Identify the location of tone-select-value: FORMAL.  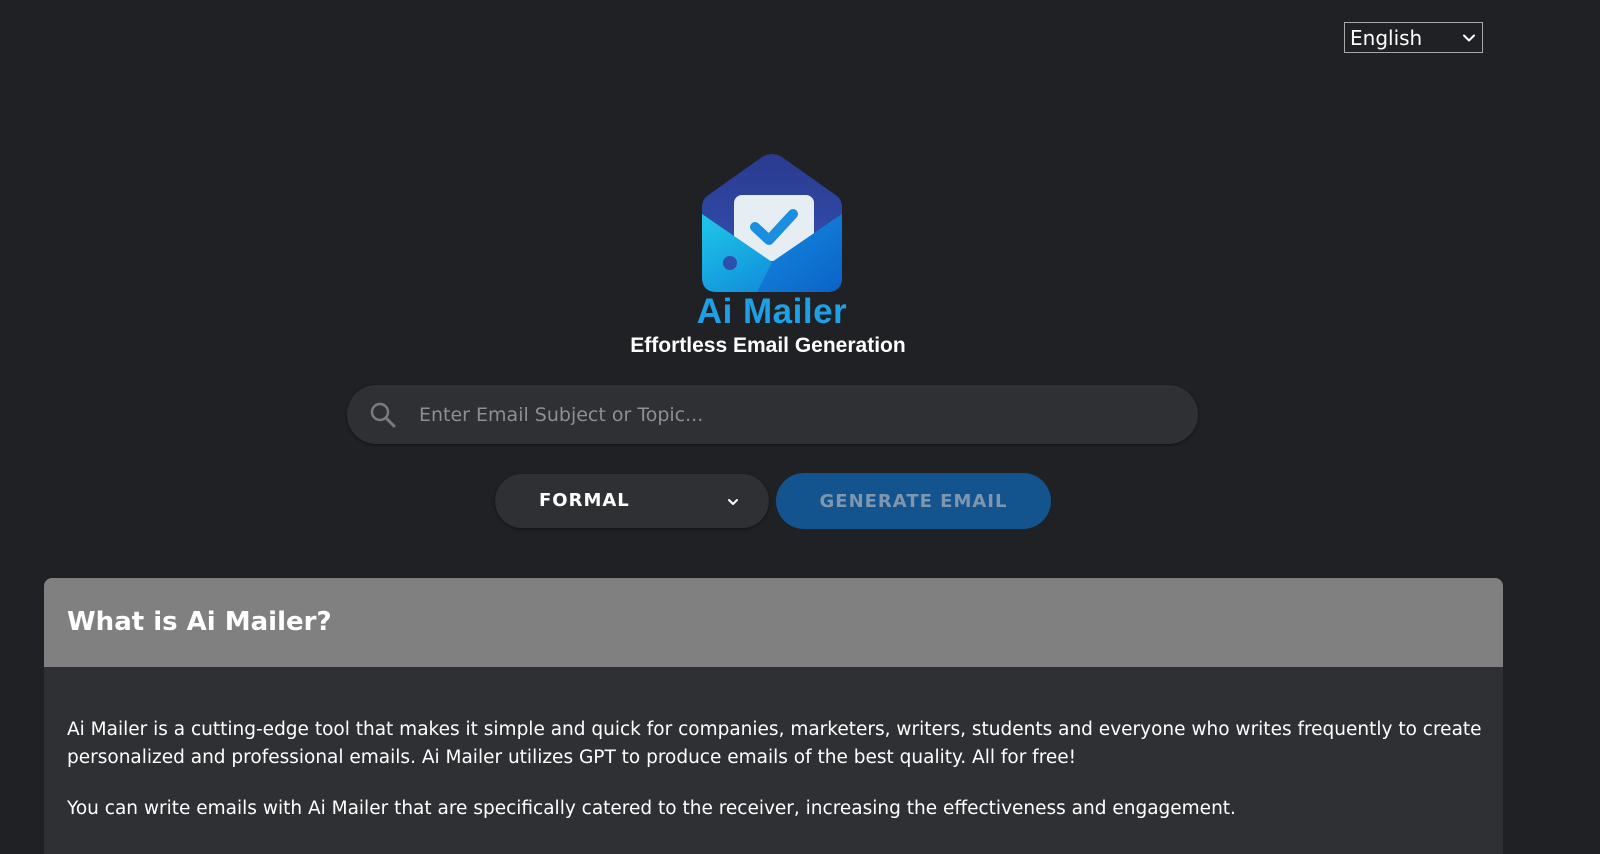
(584, 500).